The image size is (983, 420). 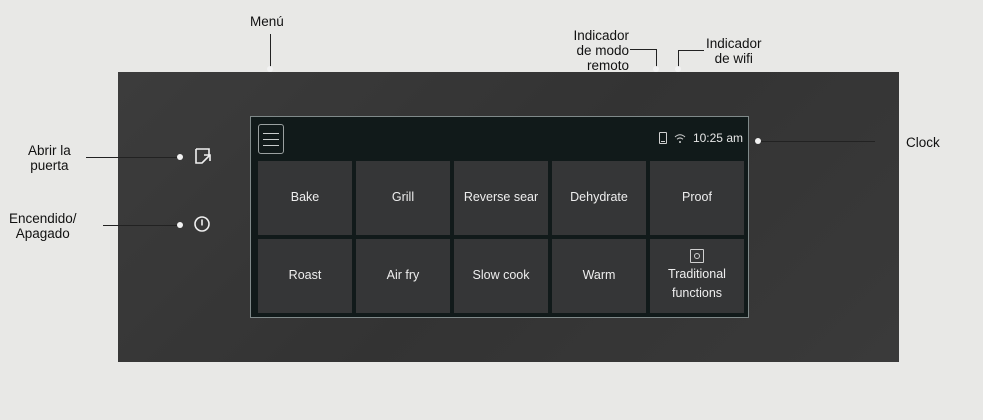 I want to click on tile-label: Bake, so click(x=305, y=197).